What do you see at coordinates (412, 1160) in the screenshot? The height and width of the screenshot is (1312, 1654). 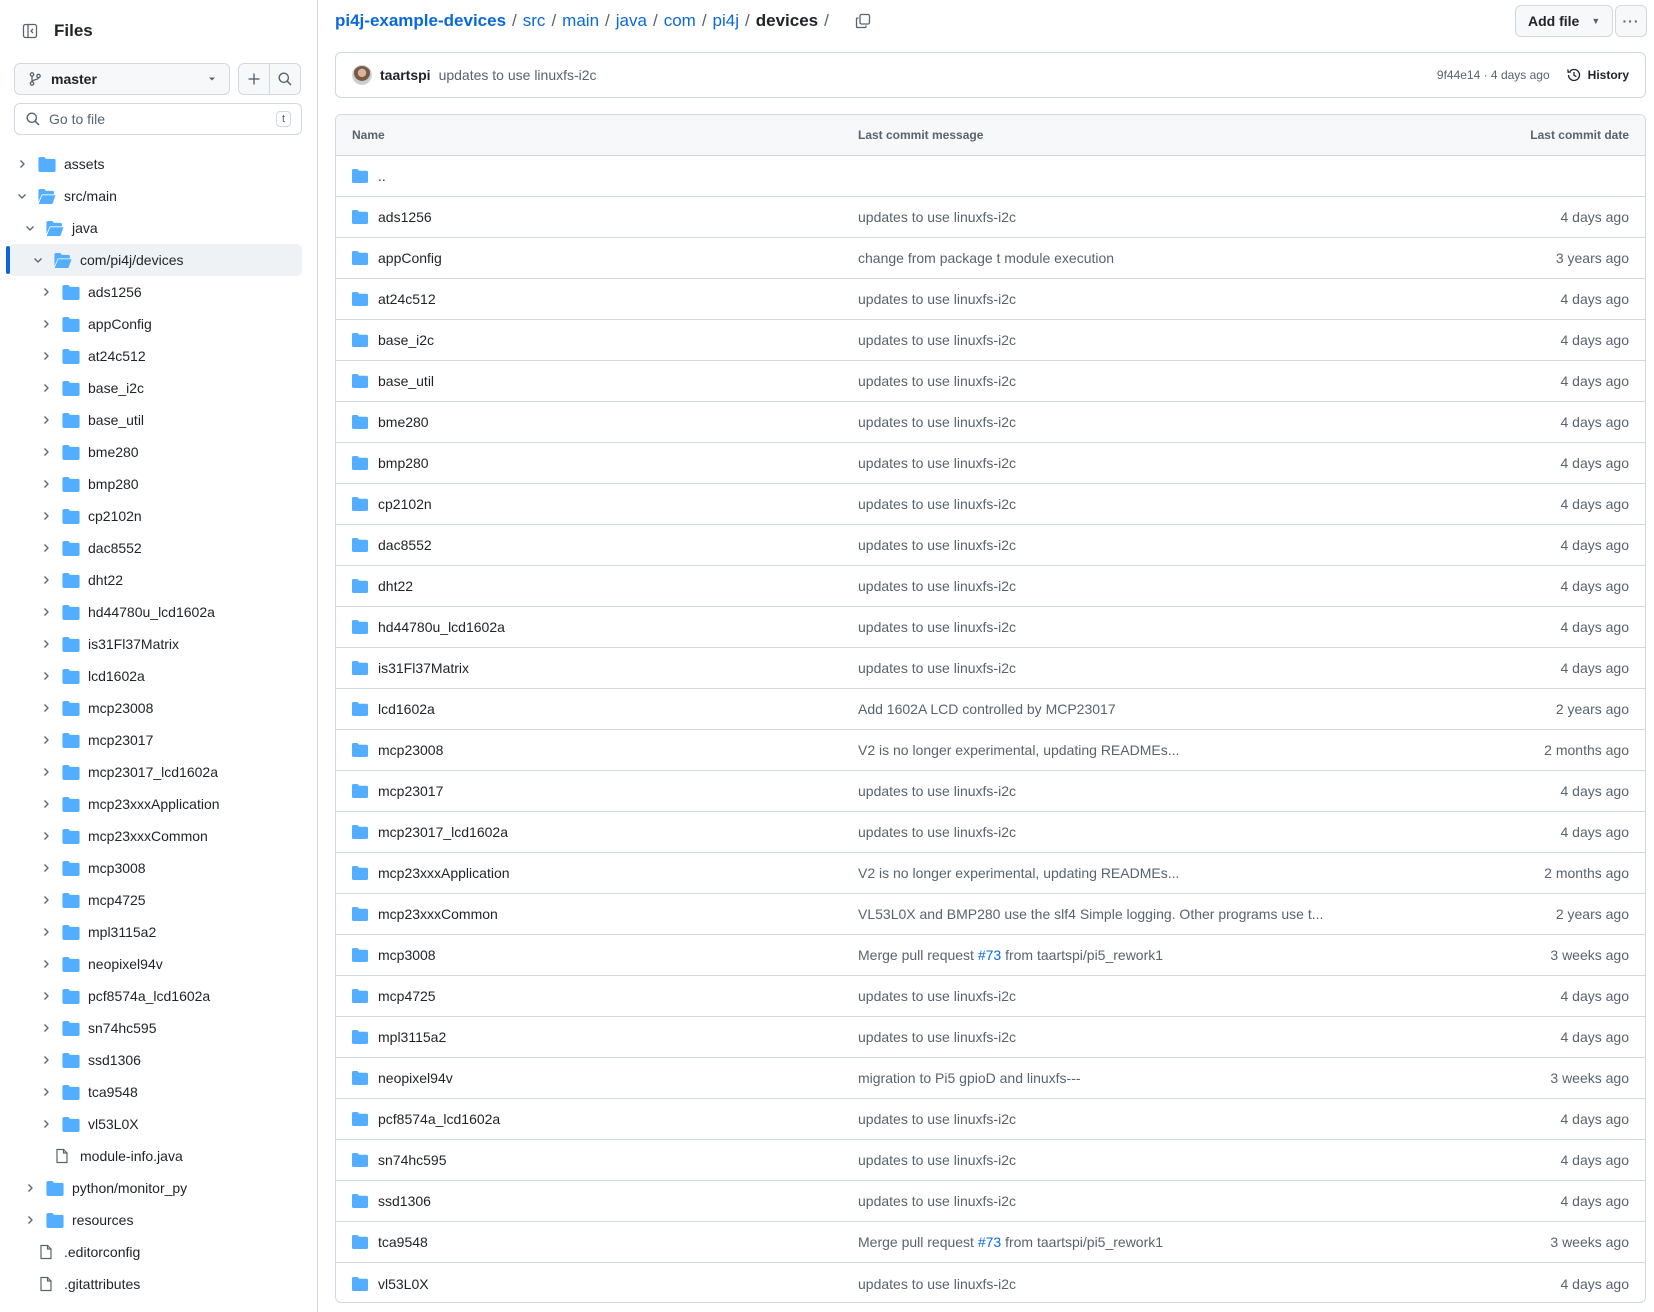 I see `row-folder-link: sn74hc595` at bounding box center [412, 1160].